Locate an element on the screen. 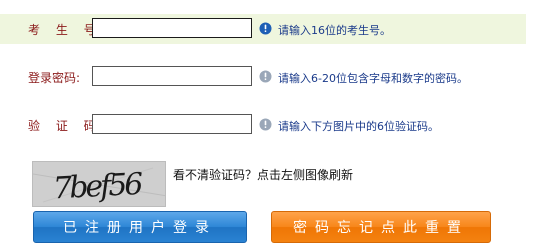 This screenshot has width=538, height=249. password-row: 登录密码: 请输入6-20位包含字母和数字的密码。 is located at coordinates (263, 77).